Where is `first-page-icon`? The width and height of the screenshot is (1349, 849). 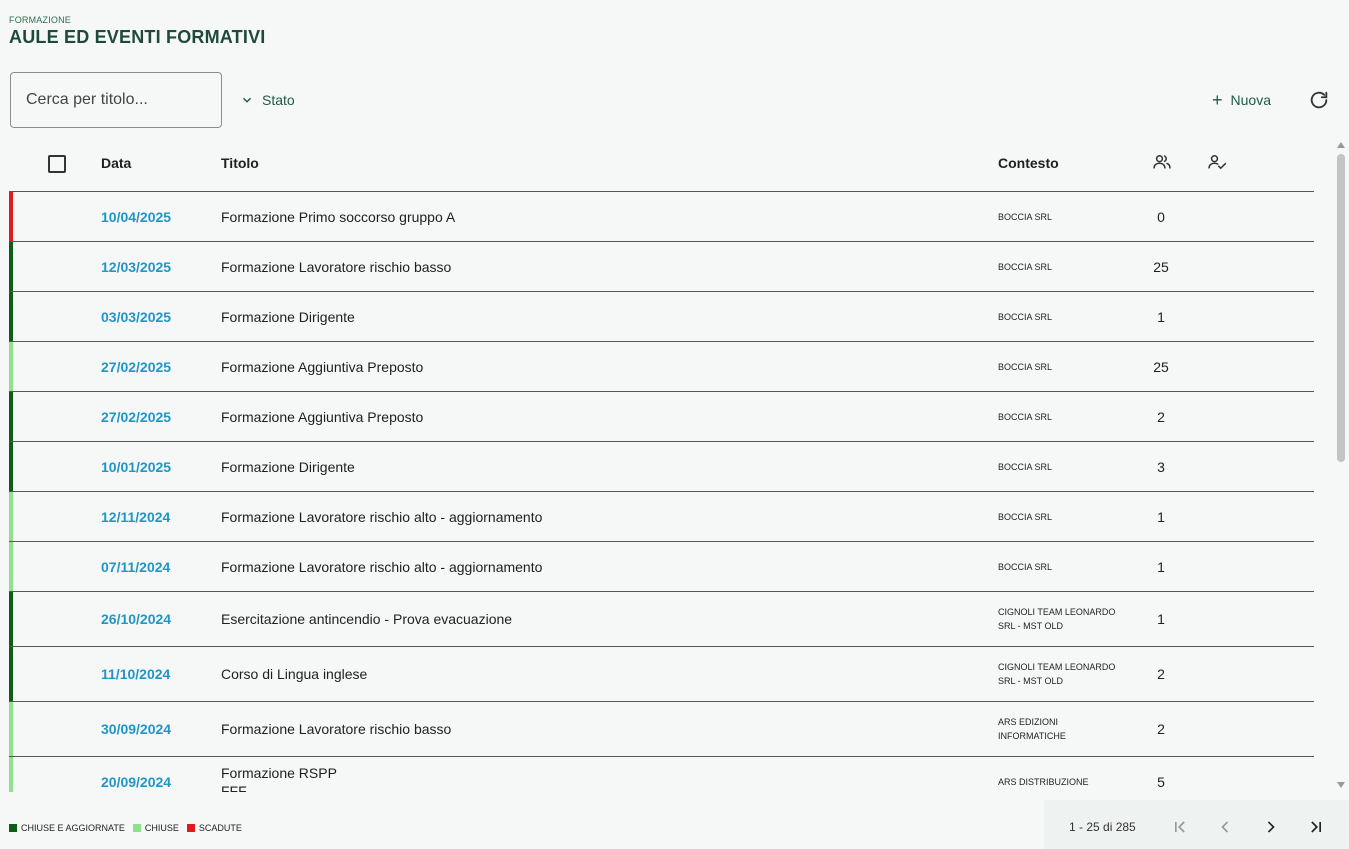 first-page-icon is located at coordinates (1180, 827).